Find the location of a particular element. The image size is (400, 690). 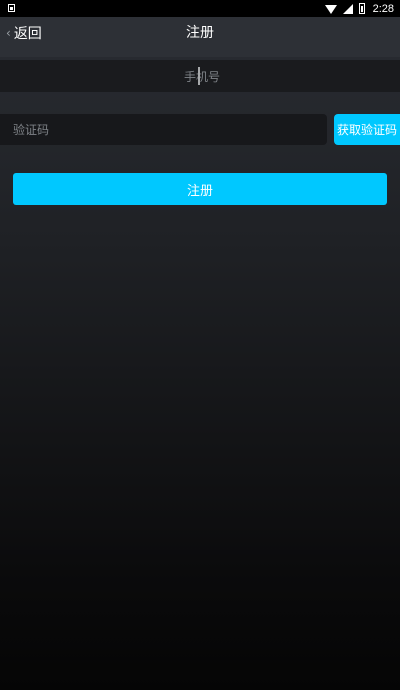

battery-icon is located at coordinates (361, 8).